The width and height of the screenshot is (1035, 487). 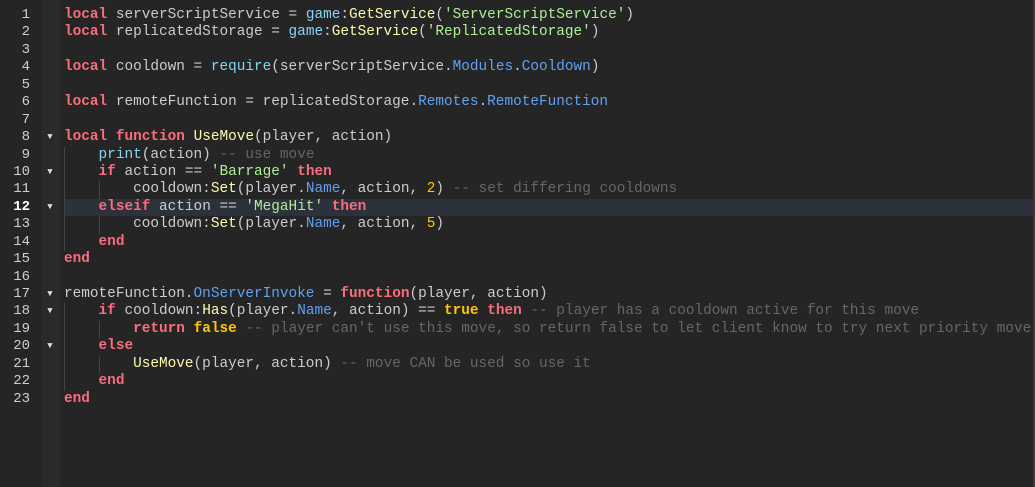 I want to click on comment-token: -- move CAN be used so use it, so click(x=465, y=363).